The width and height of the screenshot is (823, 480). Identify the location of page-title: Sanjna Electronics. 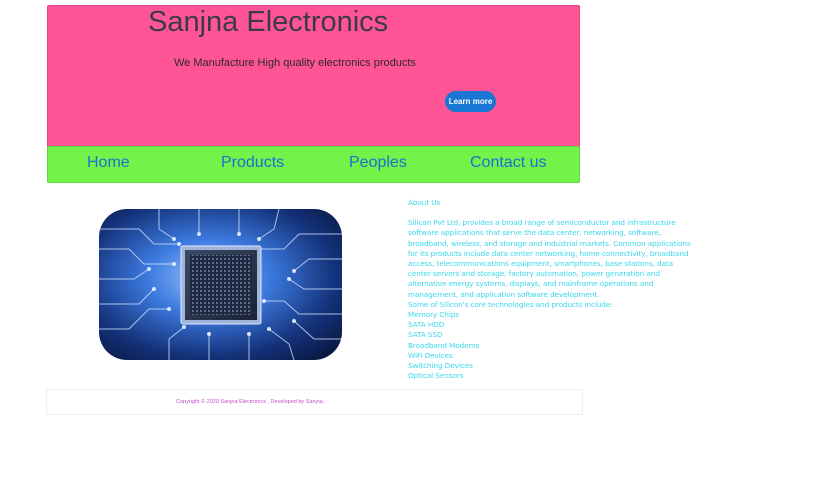
(268, 22).